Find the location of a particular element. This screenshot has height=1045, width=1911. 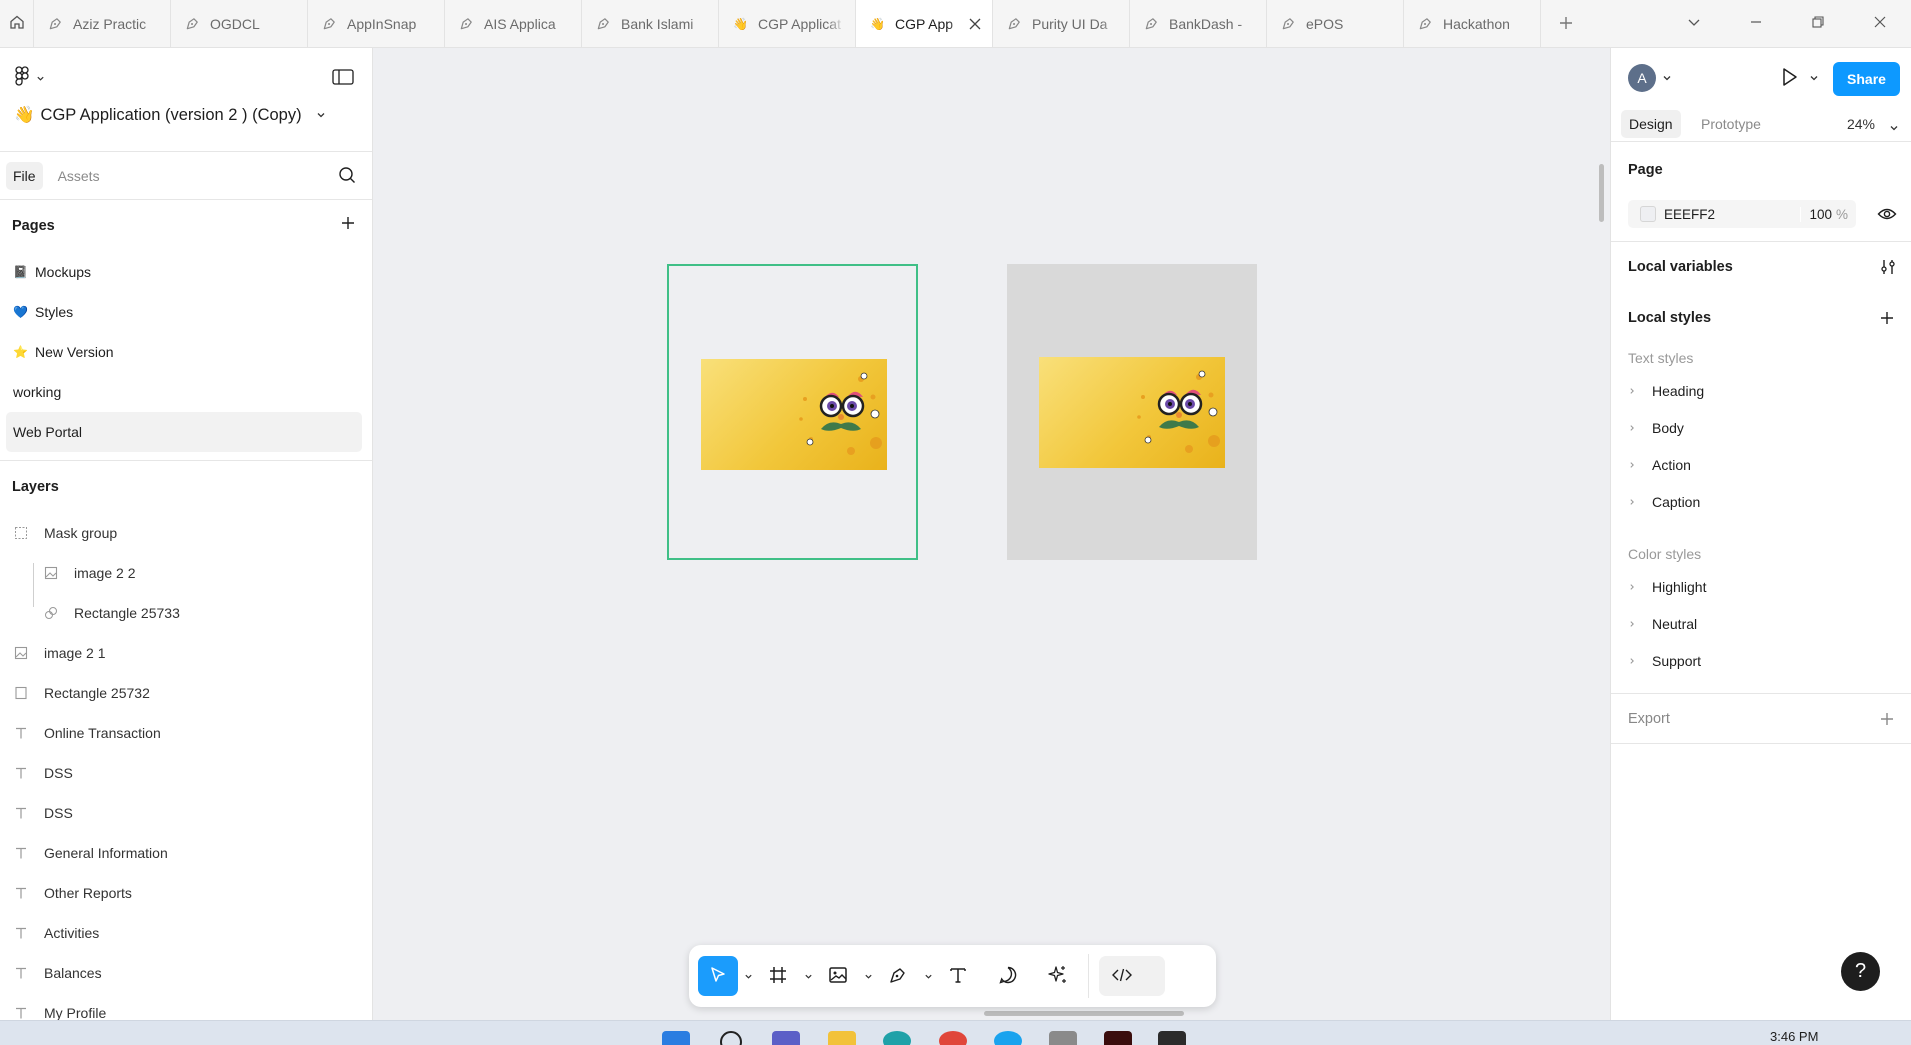

frame-tool-button is located at coordinates (778, 976).